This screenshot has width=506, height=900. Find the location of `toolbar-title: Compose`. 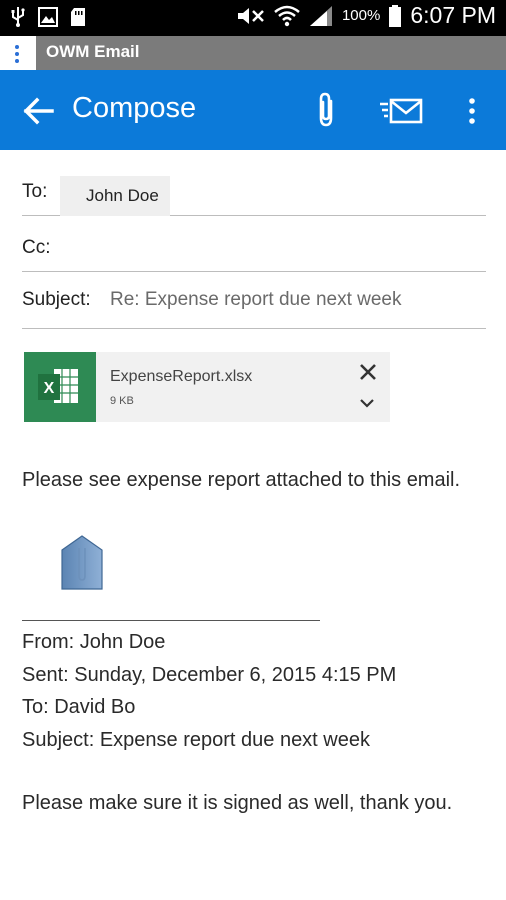

toolbar-title: Compose is located at coordinates (134, 108).